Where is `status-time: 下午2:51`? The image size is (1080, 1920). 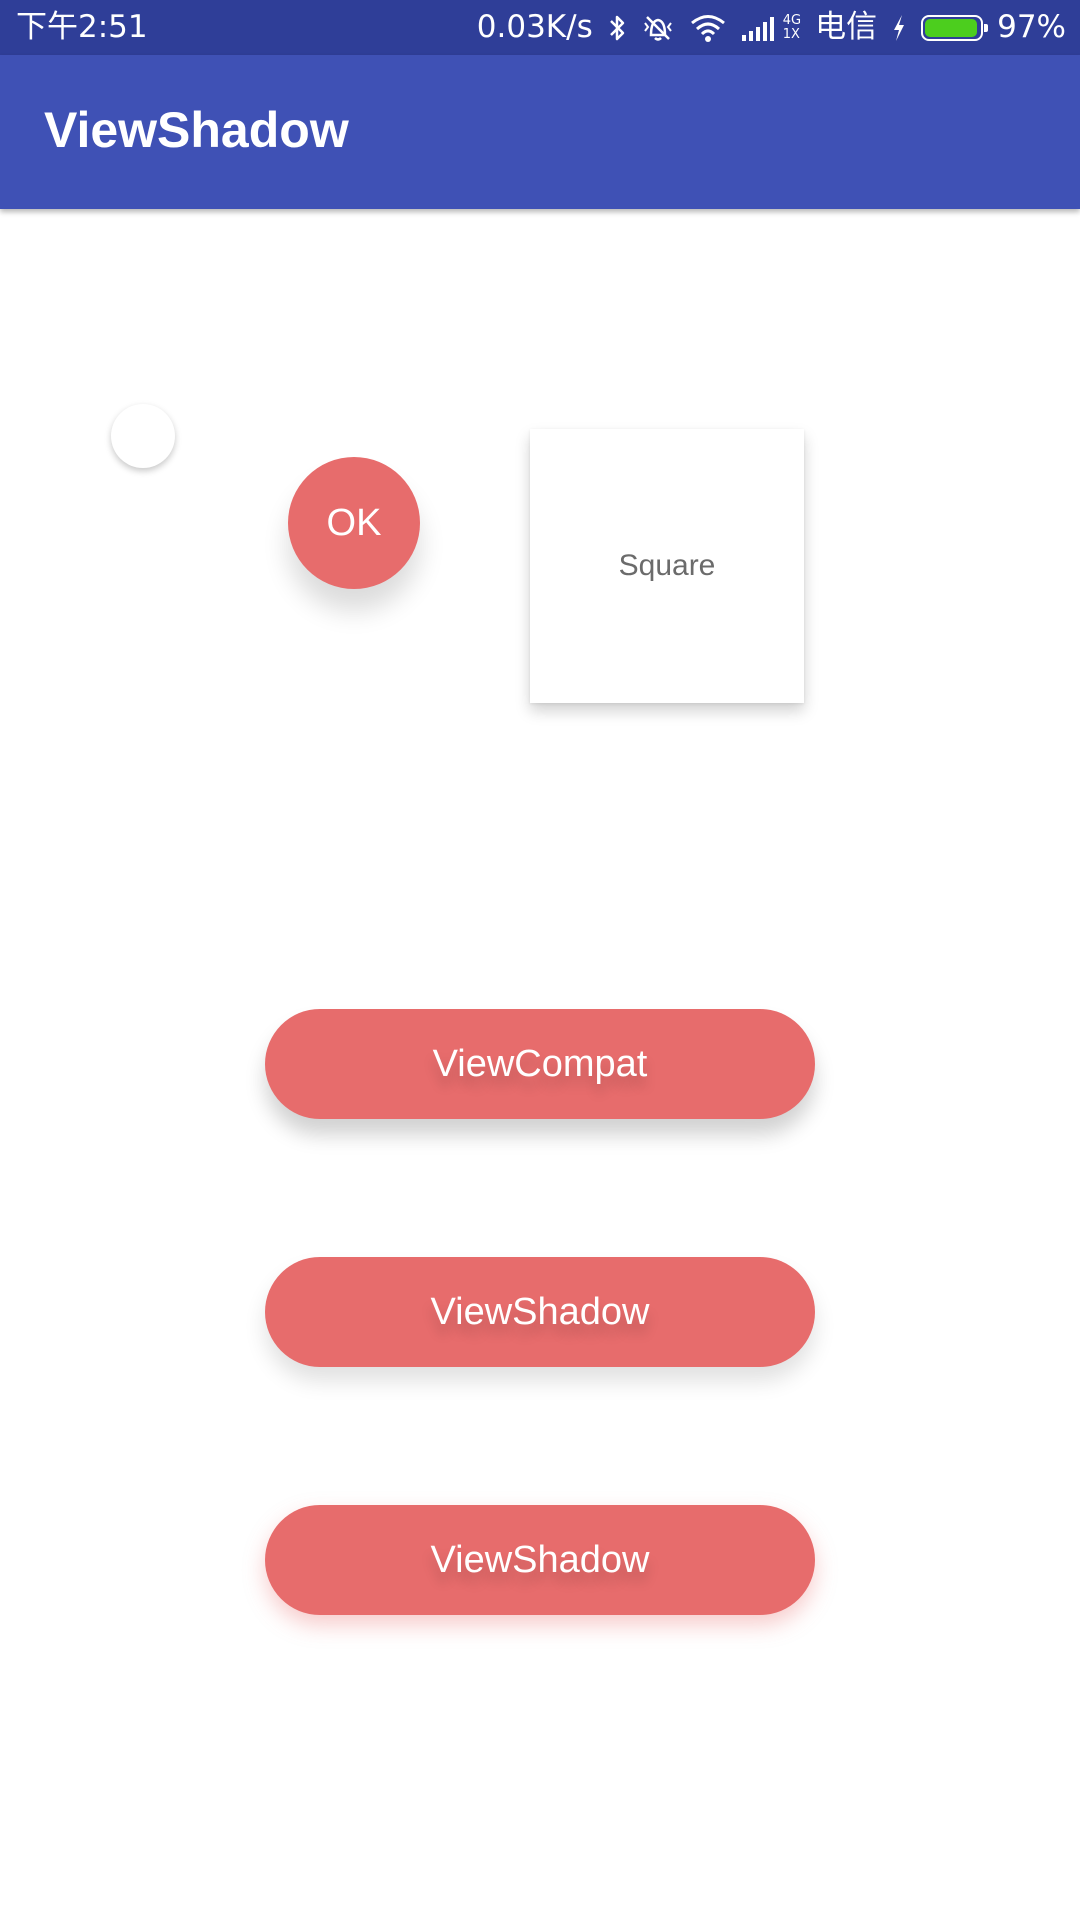 status-time: 下午2:51 is located at coordinates (82, 27).